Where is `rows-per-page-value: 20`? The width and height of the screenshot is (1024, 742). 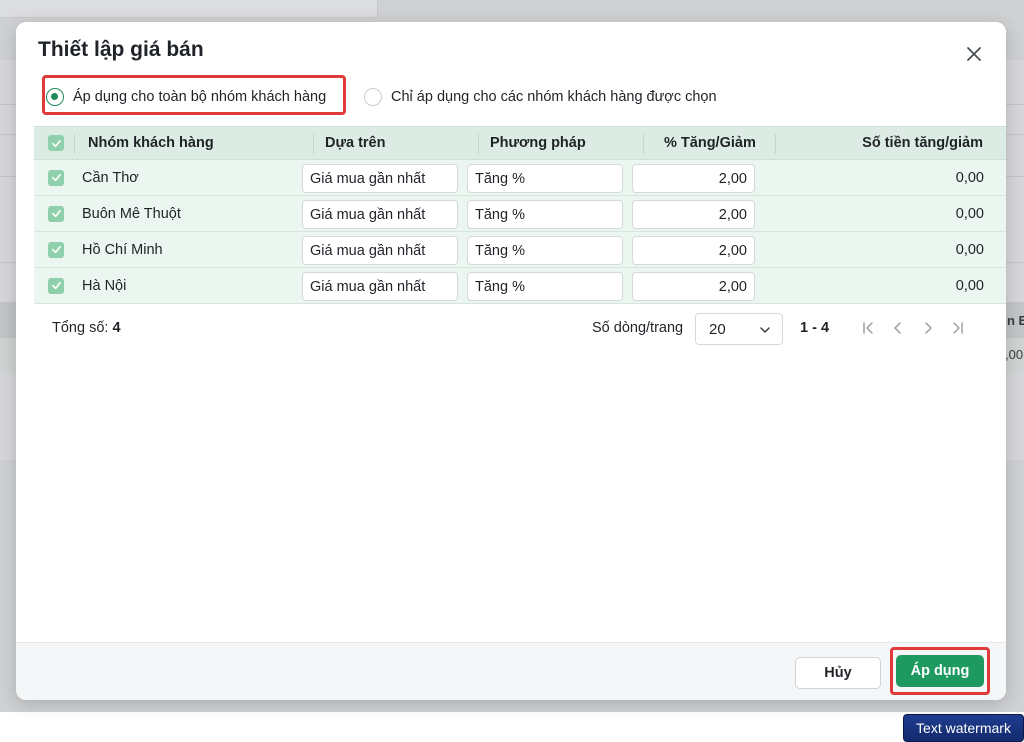 rows-per-page-value: 20 is located at coordinates (717, 329).